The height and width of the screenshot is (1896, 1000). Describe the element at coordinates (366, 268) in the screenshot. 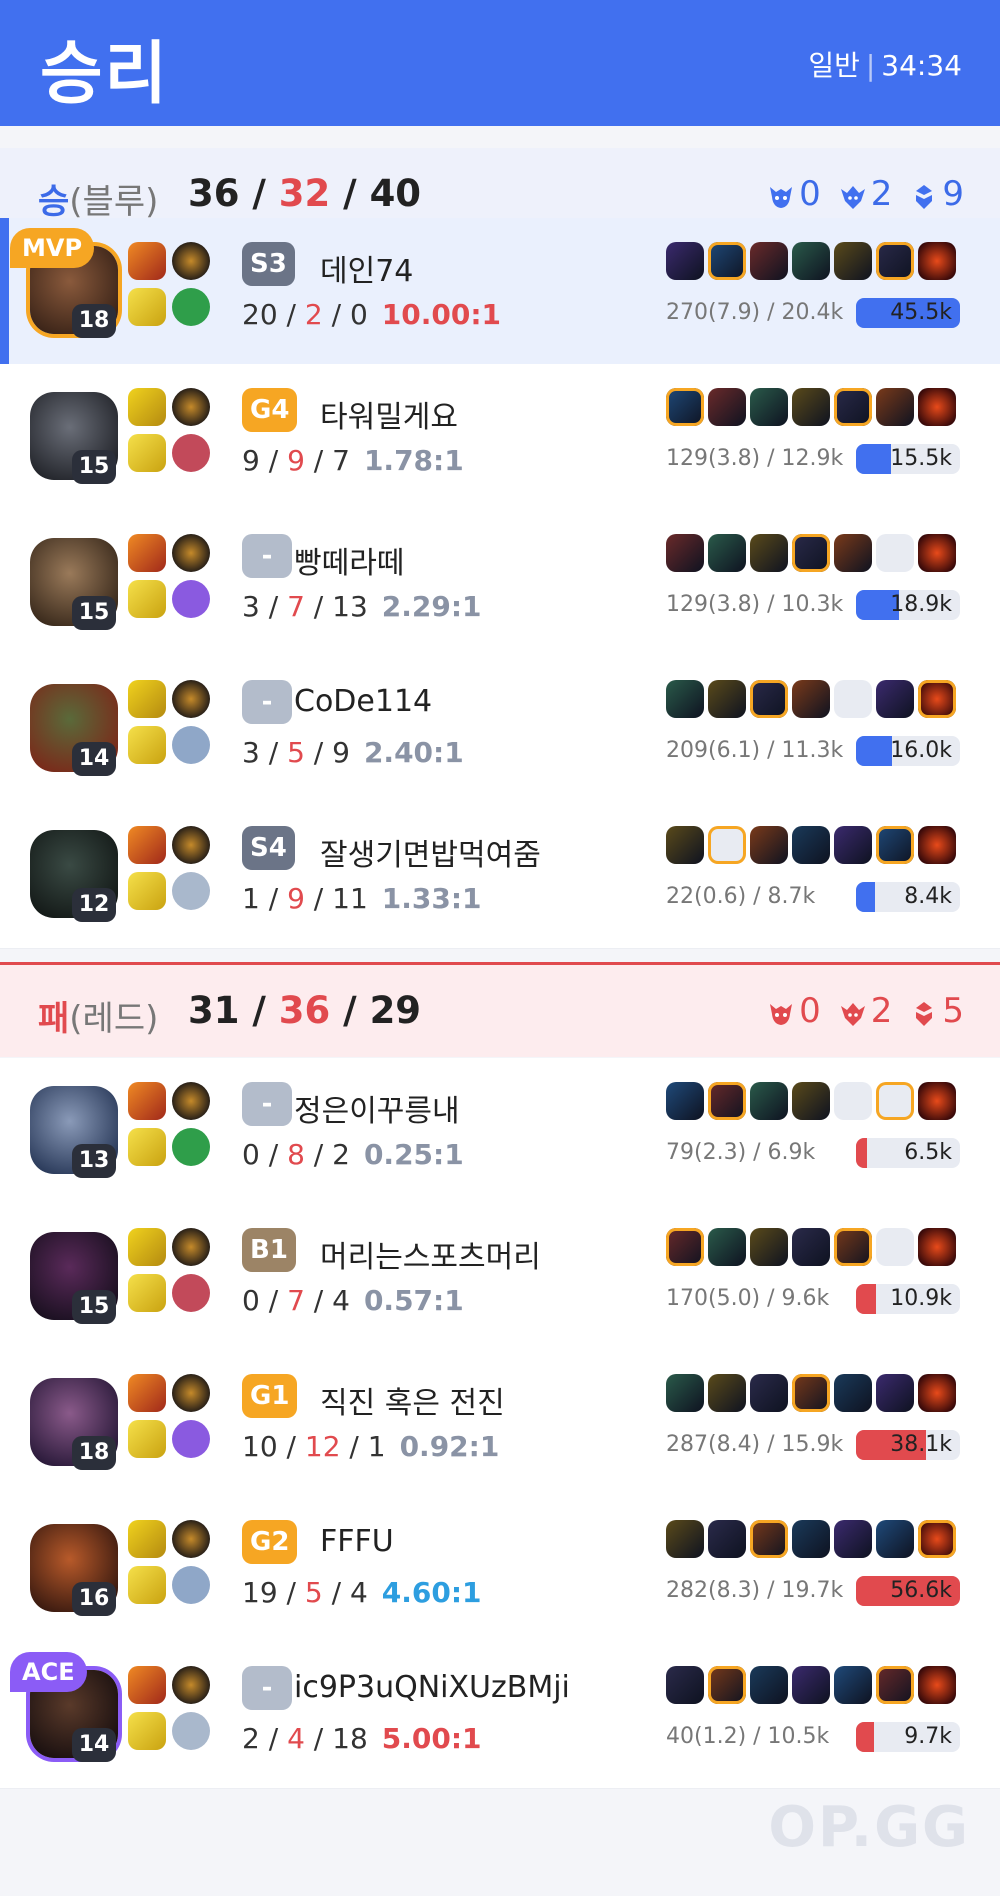

I see `summoner-name: 데인74` at that location.